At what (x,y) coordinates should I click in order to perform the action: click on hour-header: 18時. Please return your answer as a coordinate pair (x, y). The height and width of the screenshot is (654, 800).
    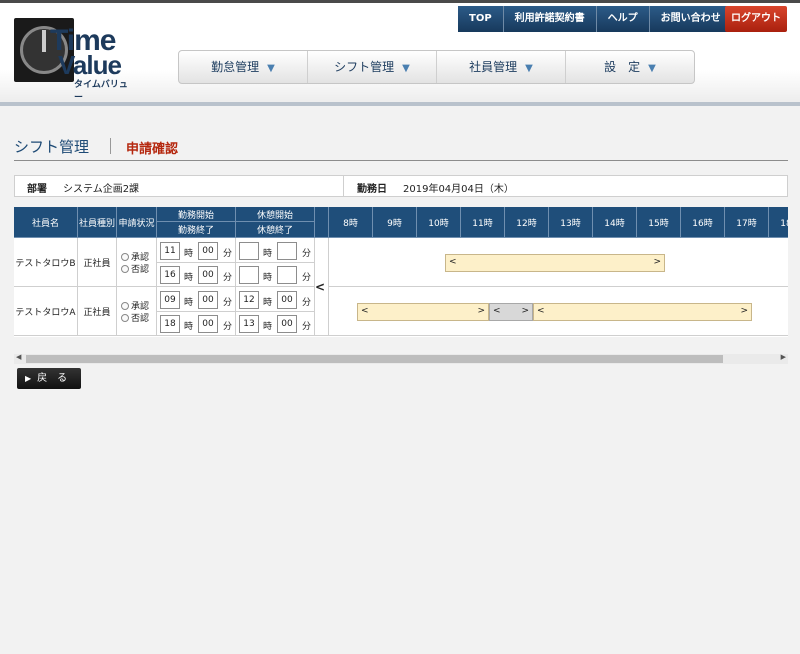
    Looking at the image, I should click on (778, 222).